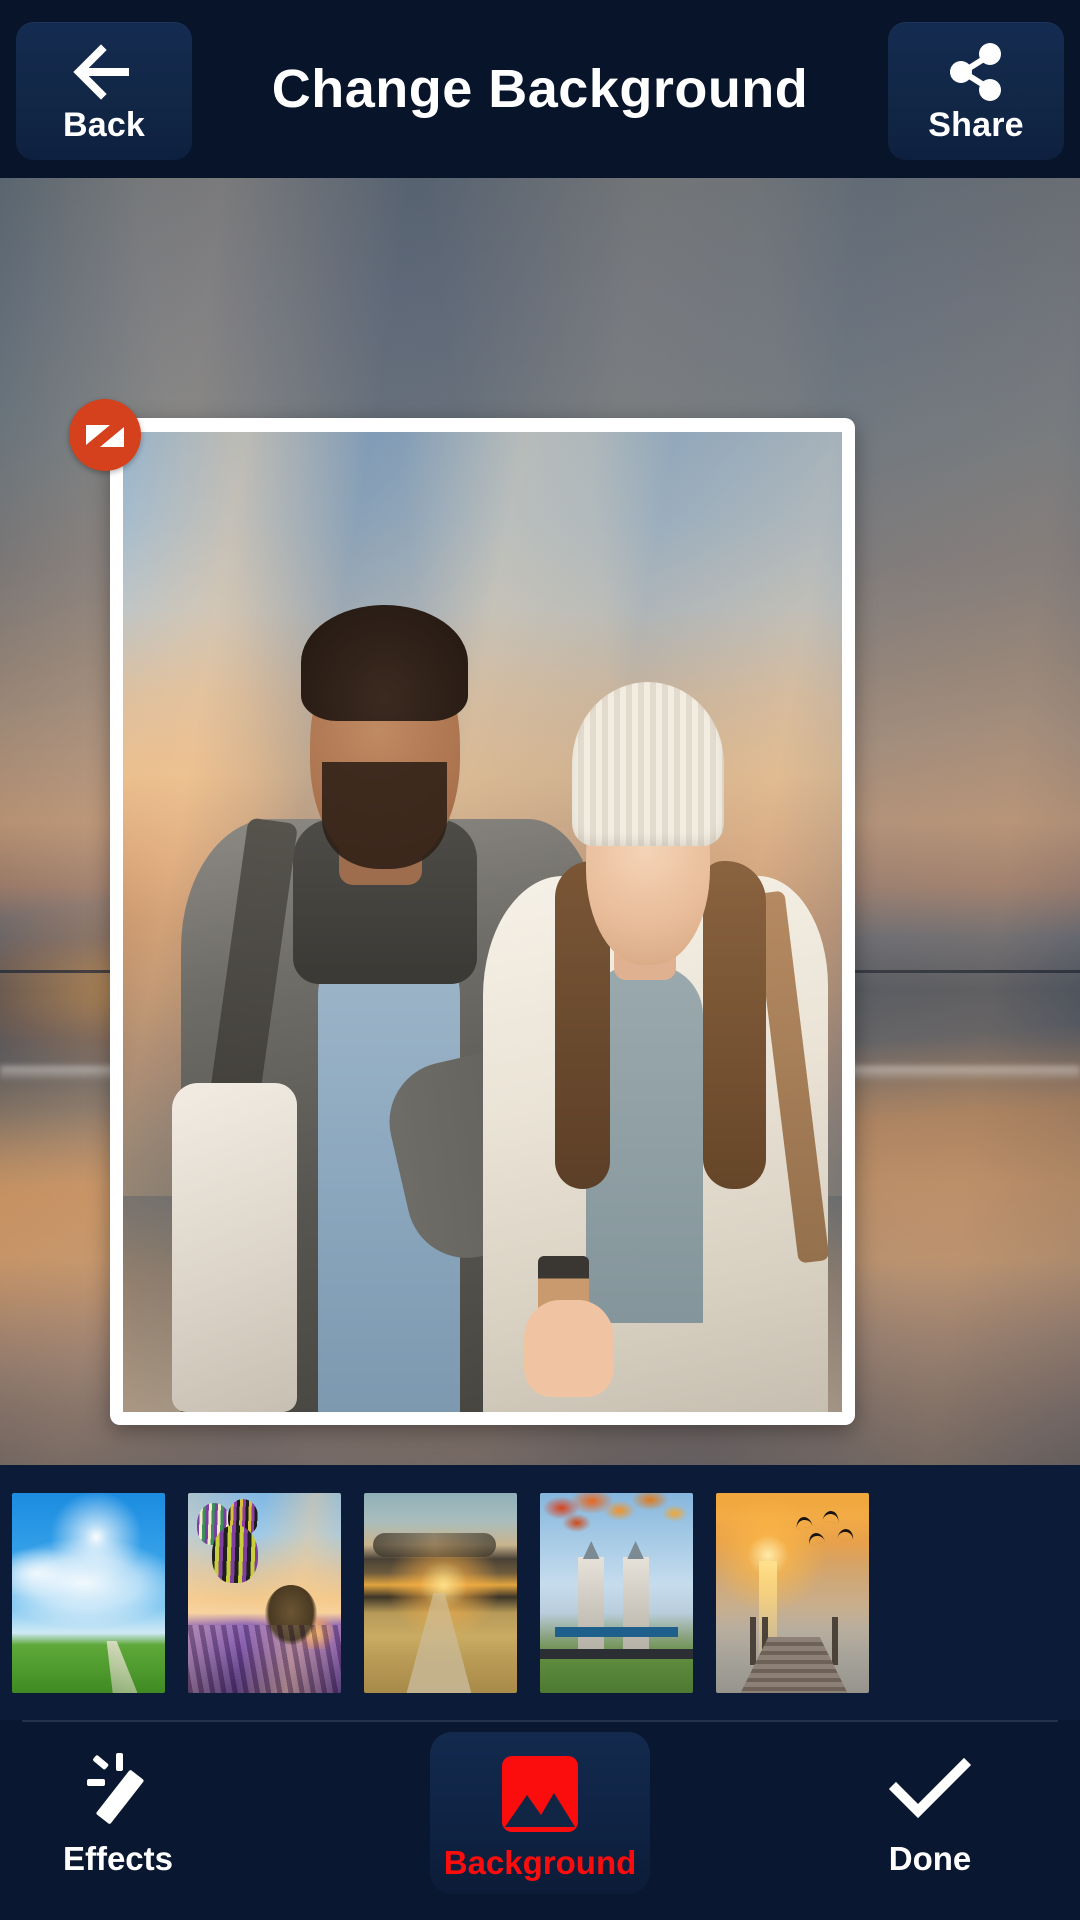 This screenshot has width=1080, height=1920. Describe the element at coordinates (635, 1607) in the screenshot. I see `bridge-tower-right` at that location.